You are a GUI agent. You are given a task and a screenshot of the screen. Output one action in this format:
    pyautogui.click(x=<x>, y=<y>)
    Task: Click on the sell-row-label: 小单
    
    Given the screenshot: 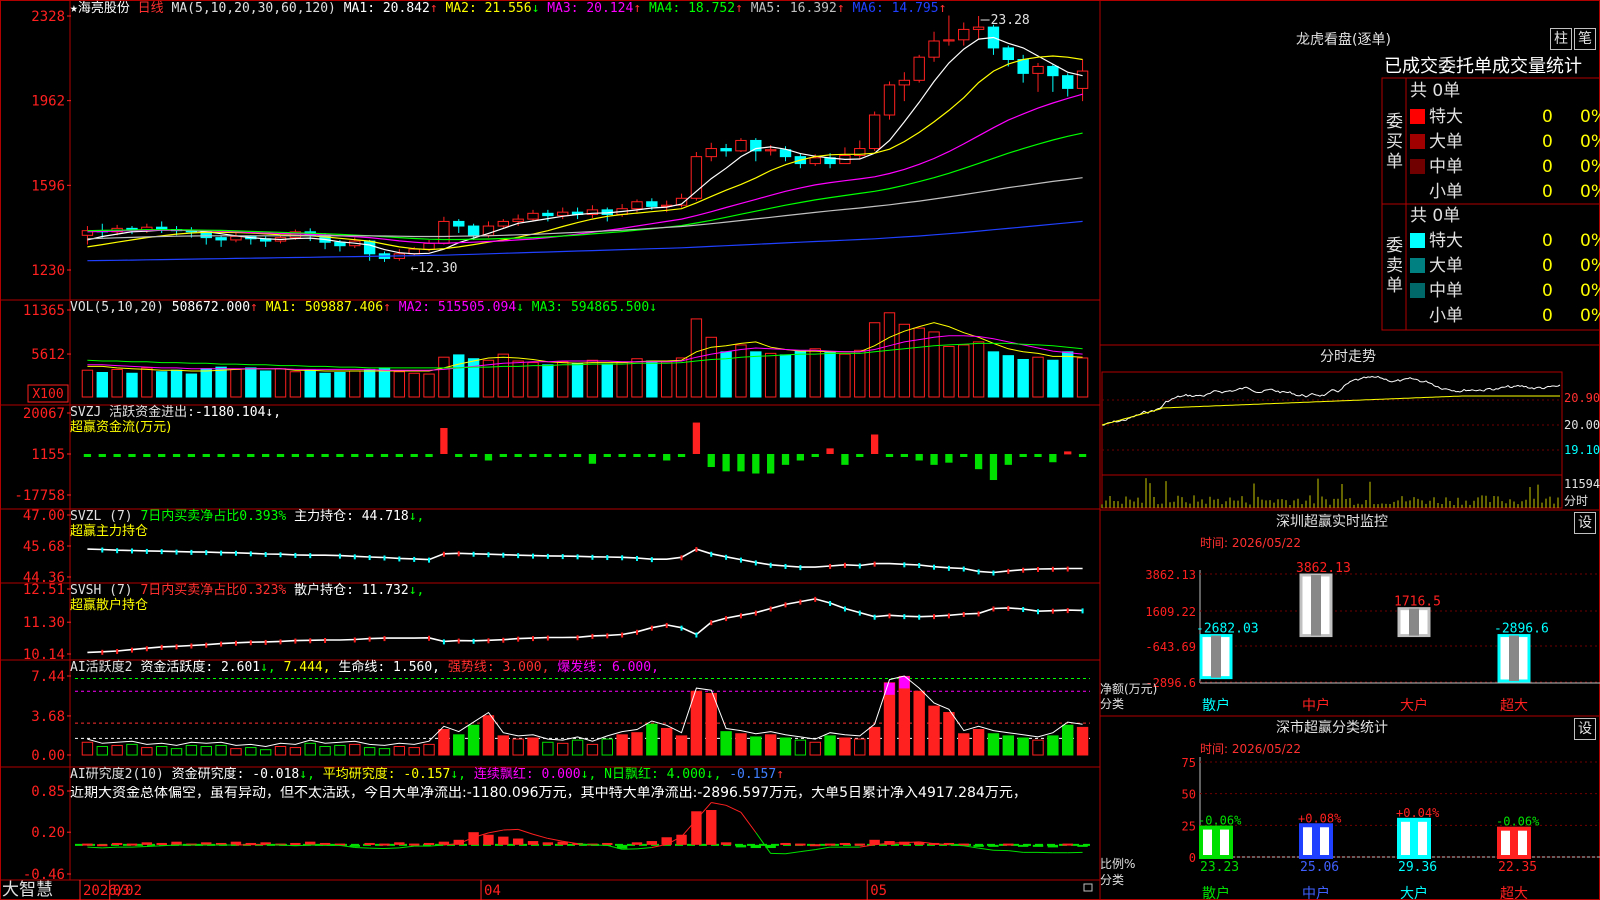 What is the action you would take?
    pyautogui.click(x=1446, y=316)
    